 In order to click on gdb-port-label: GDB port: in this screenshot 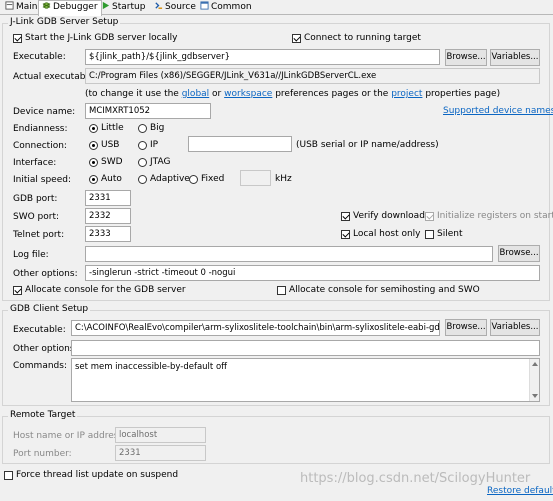, I will do `click(35, 199)`.